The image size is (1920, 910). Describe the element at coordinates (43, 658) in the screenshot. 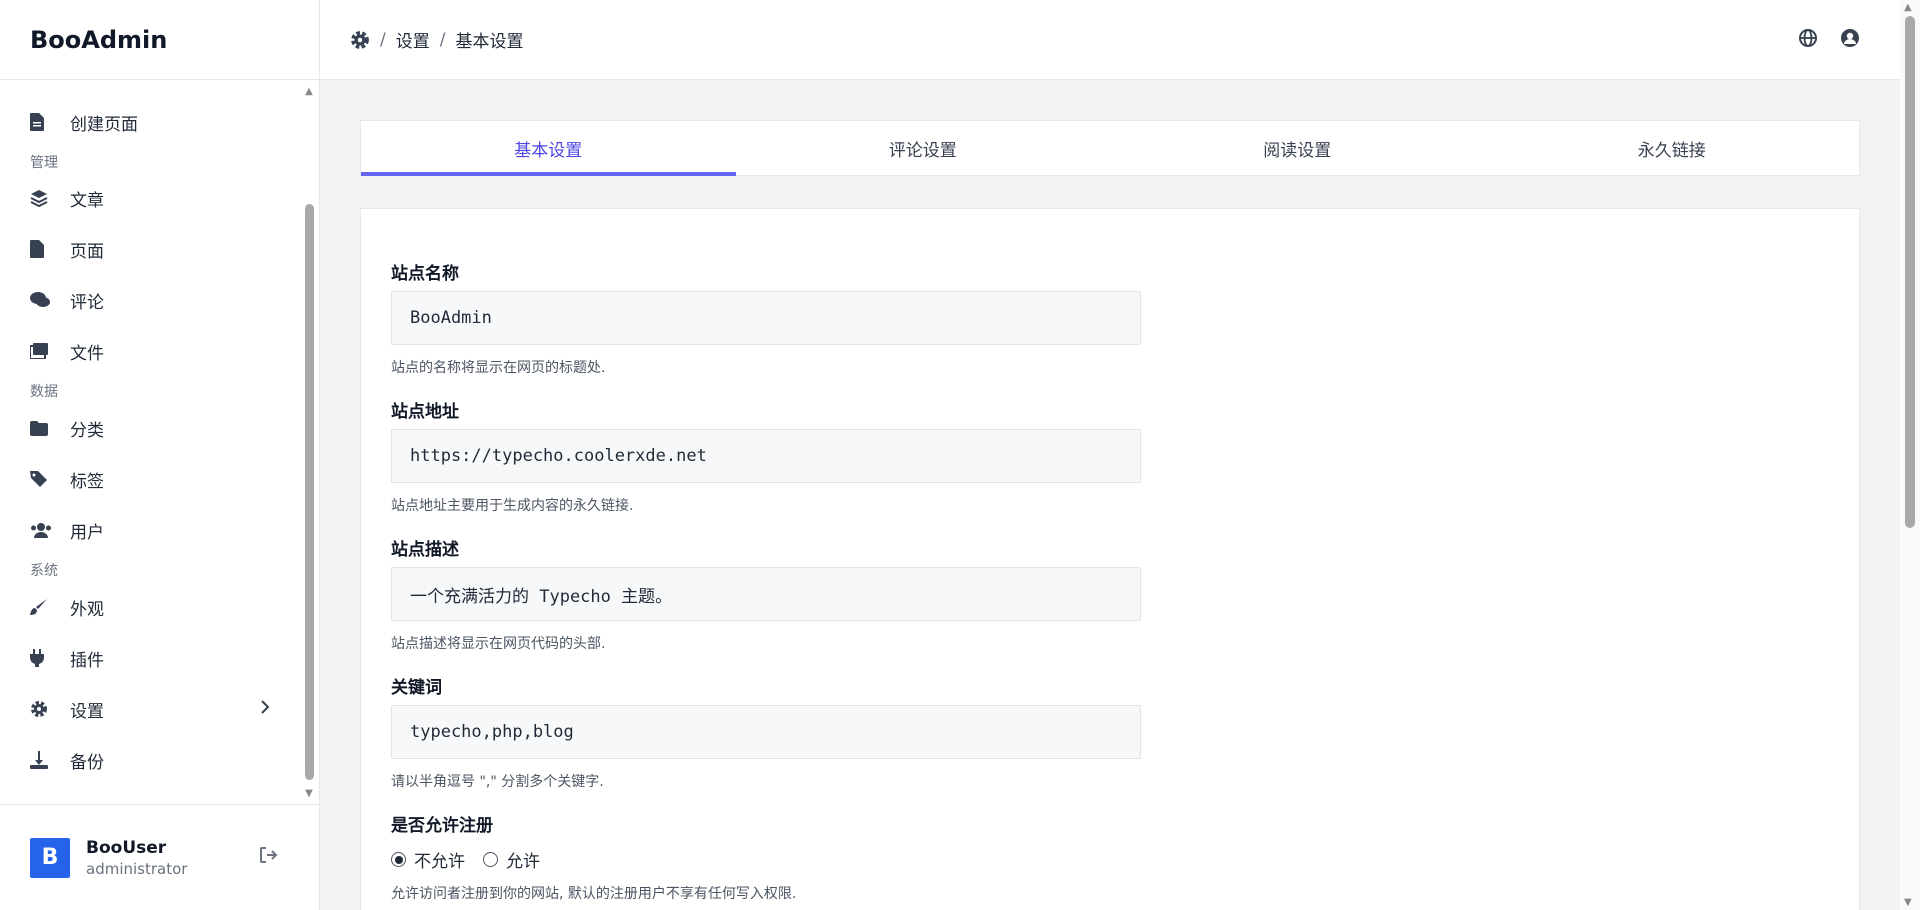

I see `plug-icon` at that location.